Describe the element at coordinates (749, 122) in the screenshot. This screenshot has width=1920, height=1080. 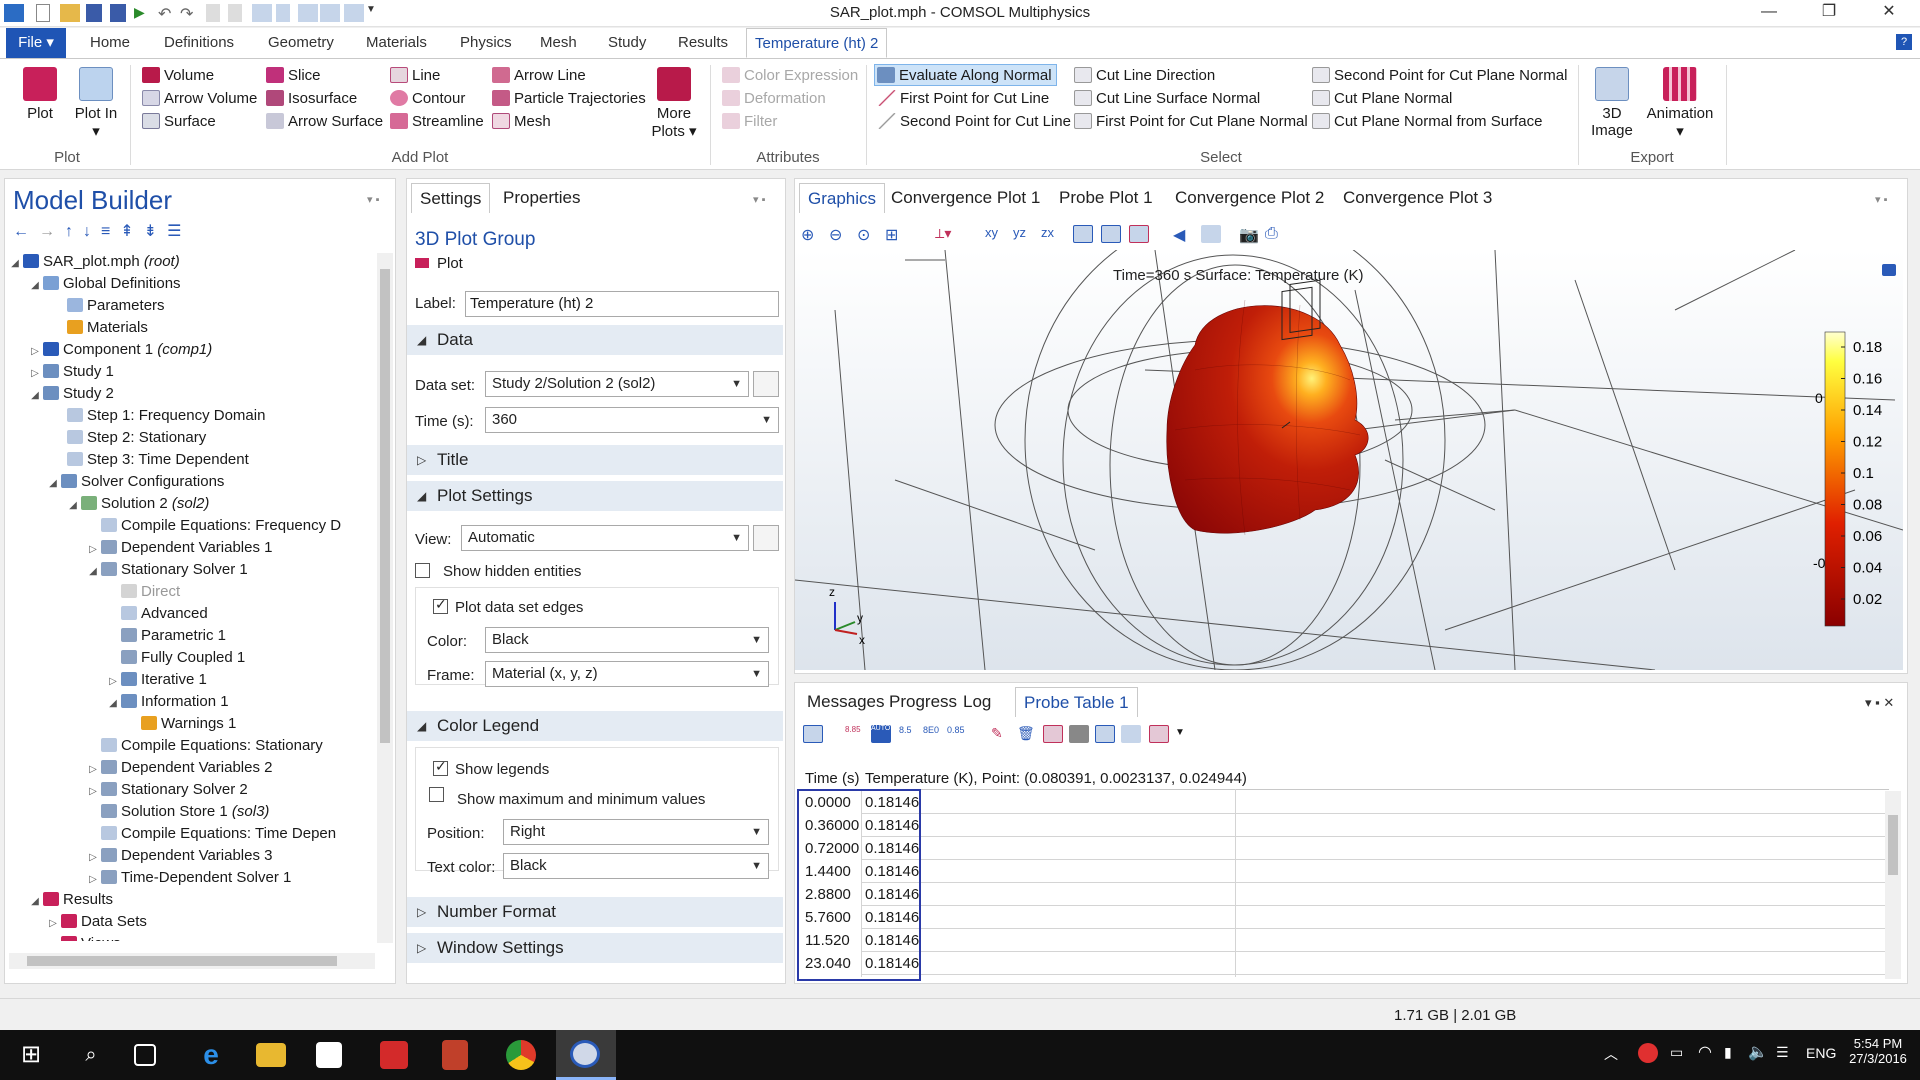
I see `filter-button: Filter` at that location.